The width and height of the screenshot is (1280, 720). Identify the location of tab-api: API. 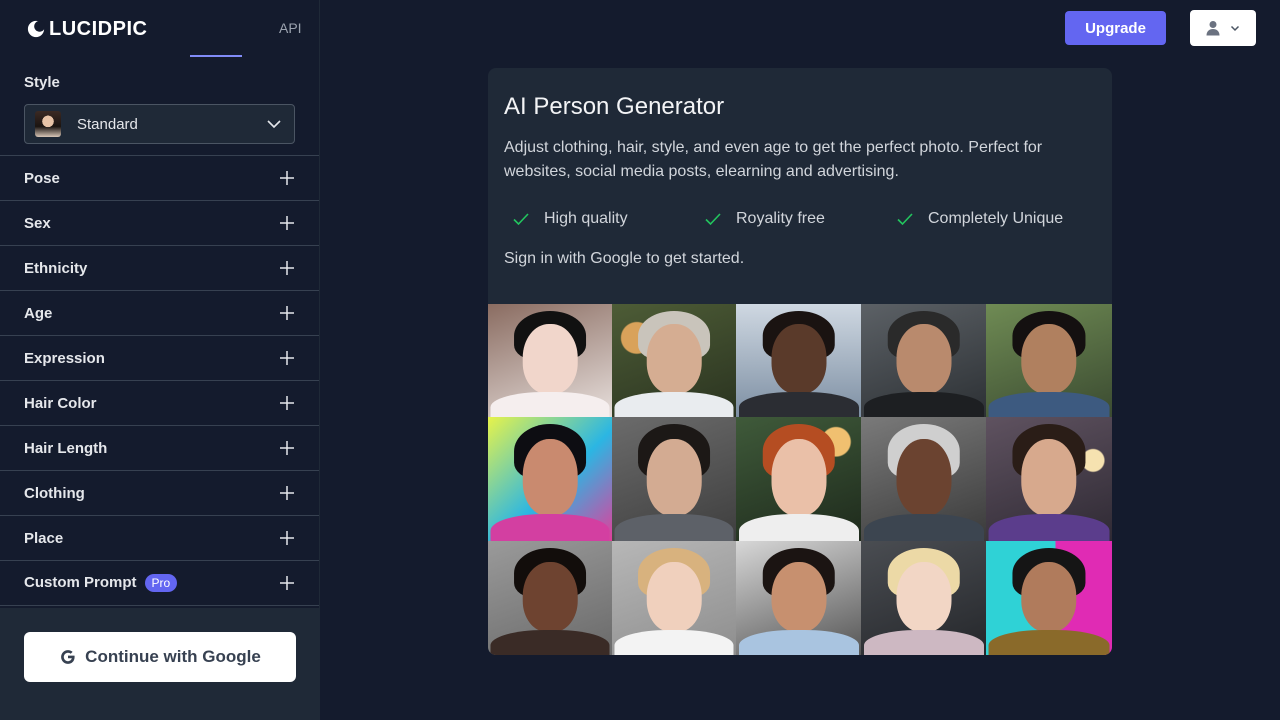
(290, 28).